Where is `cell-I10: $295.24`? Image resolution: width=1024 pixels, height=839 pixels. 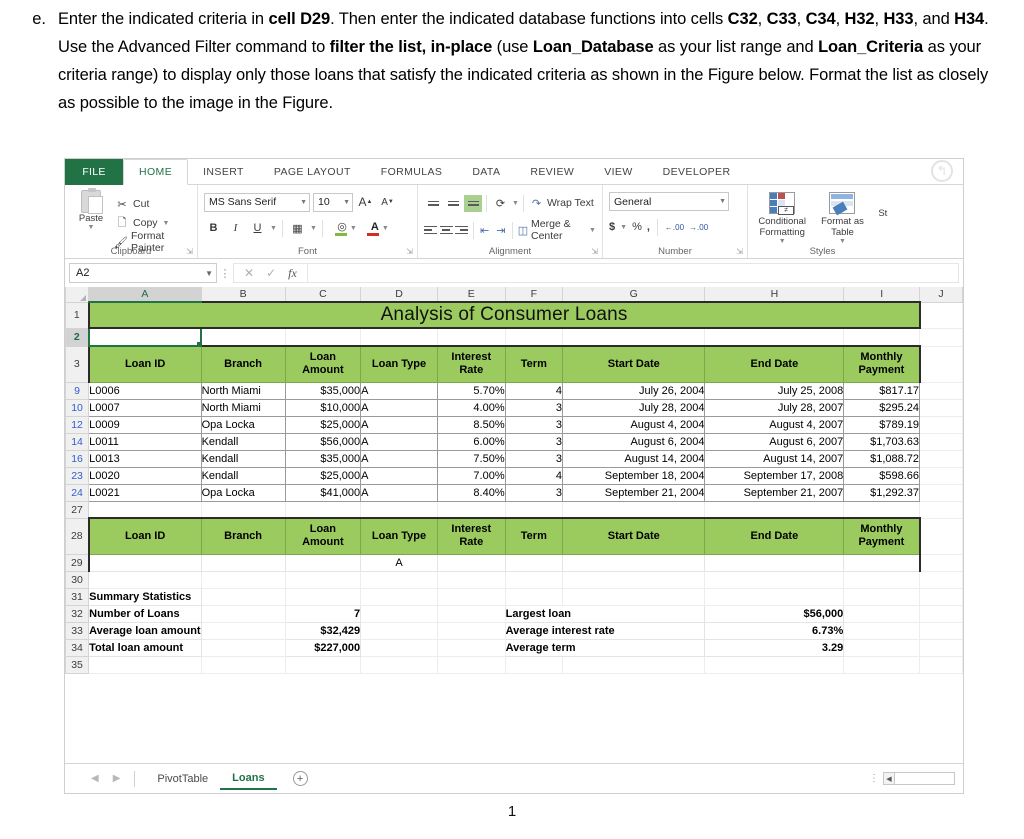
cell-I10: $295.24 is located at coordinates (882, 407).